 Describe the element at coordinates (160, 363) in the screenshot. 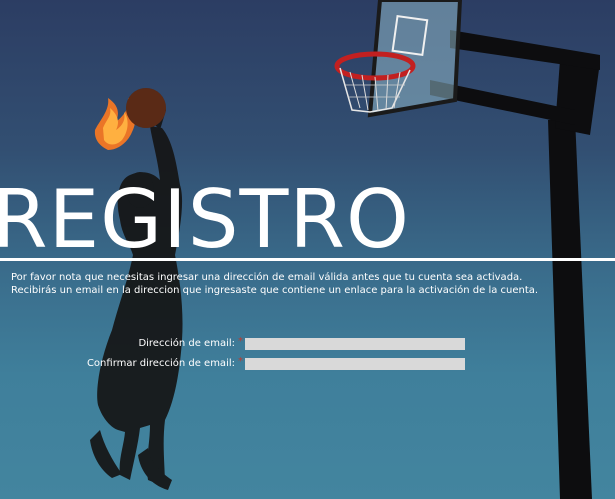

I see `confirm-email-label: Confirmar dirección de email:` at that location.